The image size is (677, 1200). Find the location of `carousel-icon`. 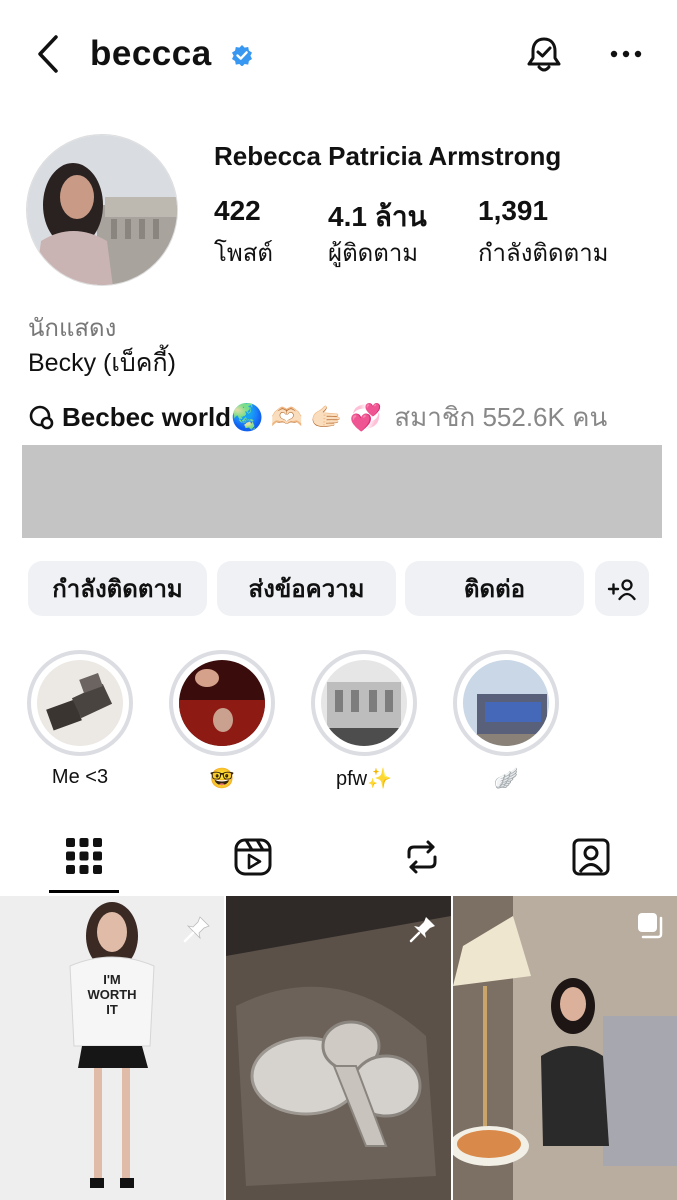

carousel-icon is located at coordinates (650, 926).